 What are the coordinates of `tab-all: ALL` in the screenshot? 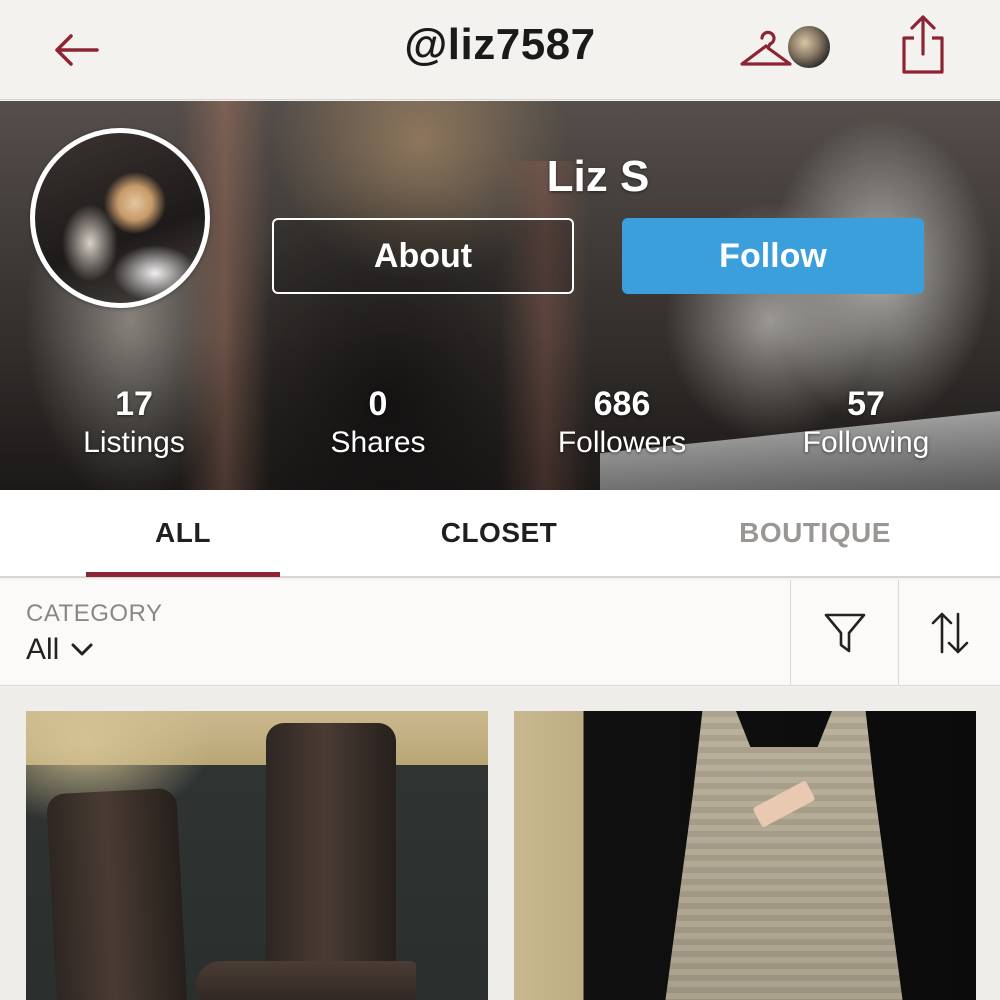 It's located at (183, 533).